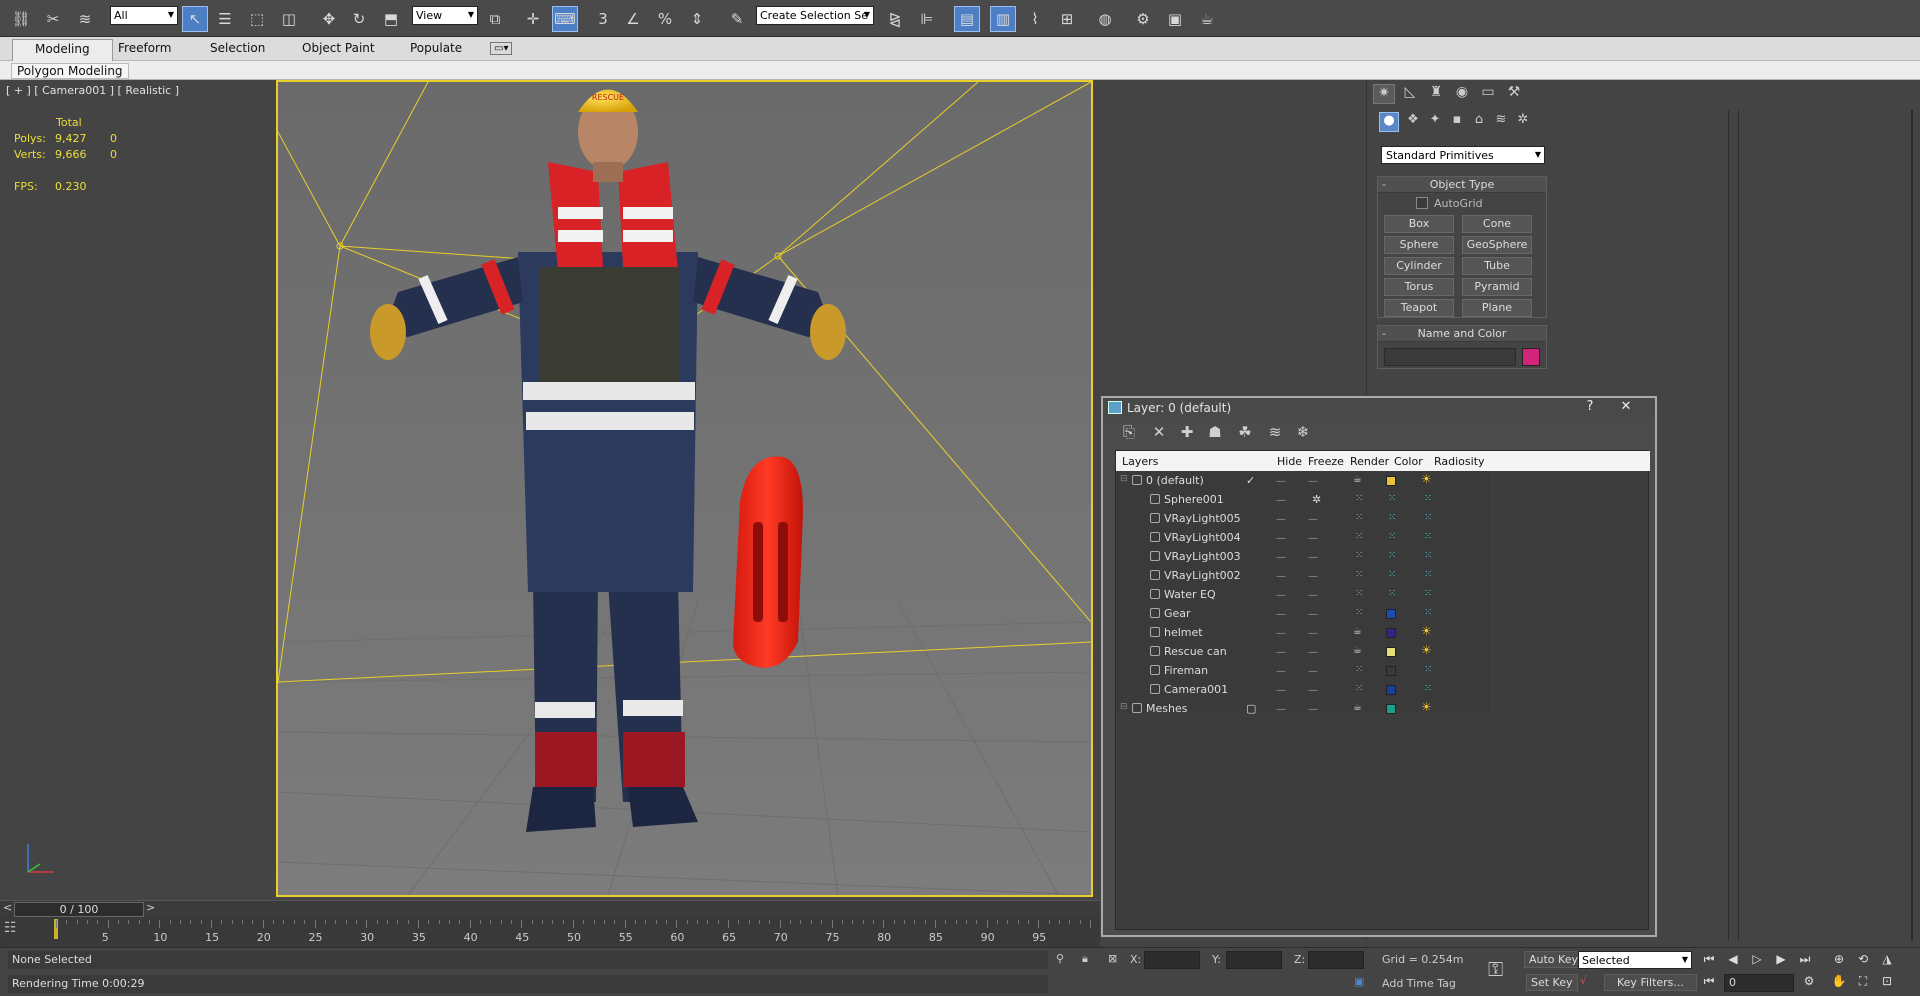  I want to click on right-scrollbar, so click(1912, 525).